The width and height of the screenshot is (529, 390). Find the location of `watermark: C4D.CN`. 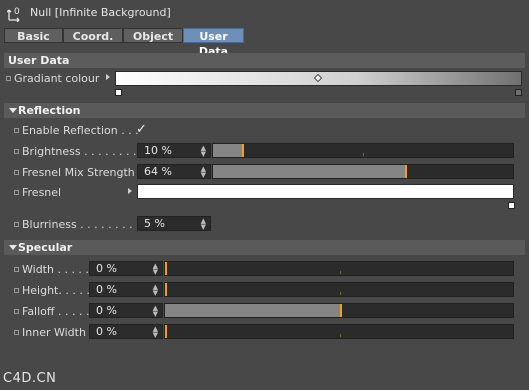

watermark: C4D.CN is located at coordinates (30, 378).